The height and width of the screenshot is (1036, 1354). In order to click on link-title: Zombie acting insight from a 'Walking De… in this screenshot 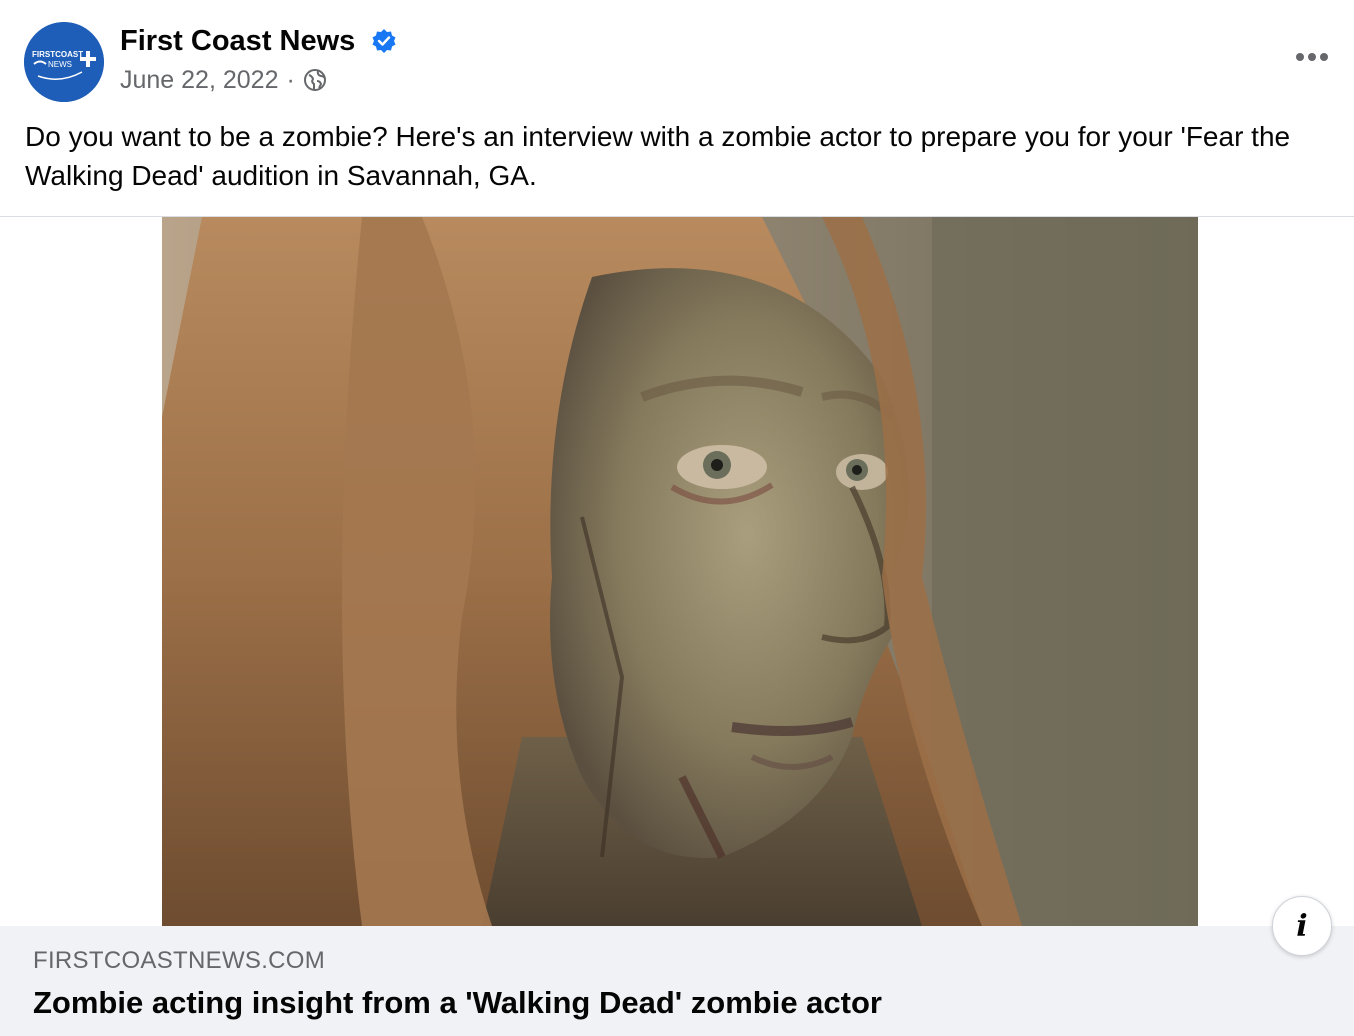, I will do `click(457, 1003)`.